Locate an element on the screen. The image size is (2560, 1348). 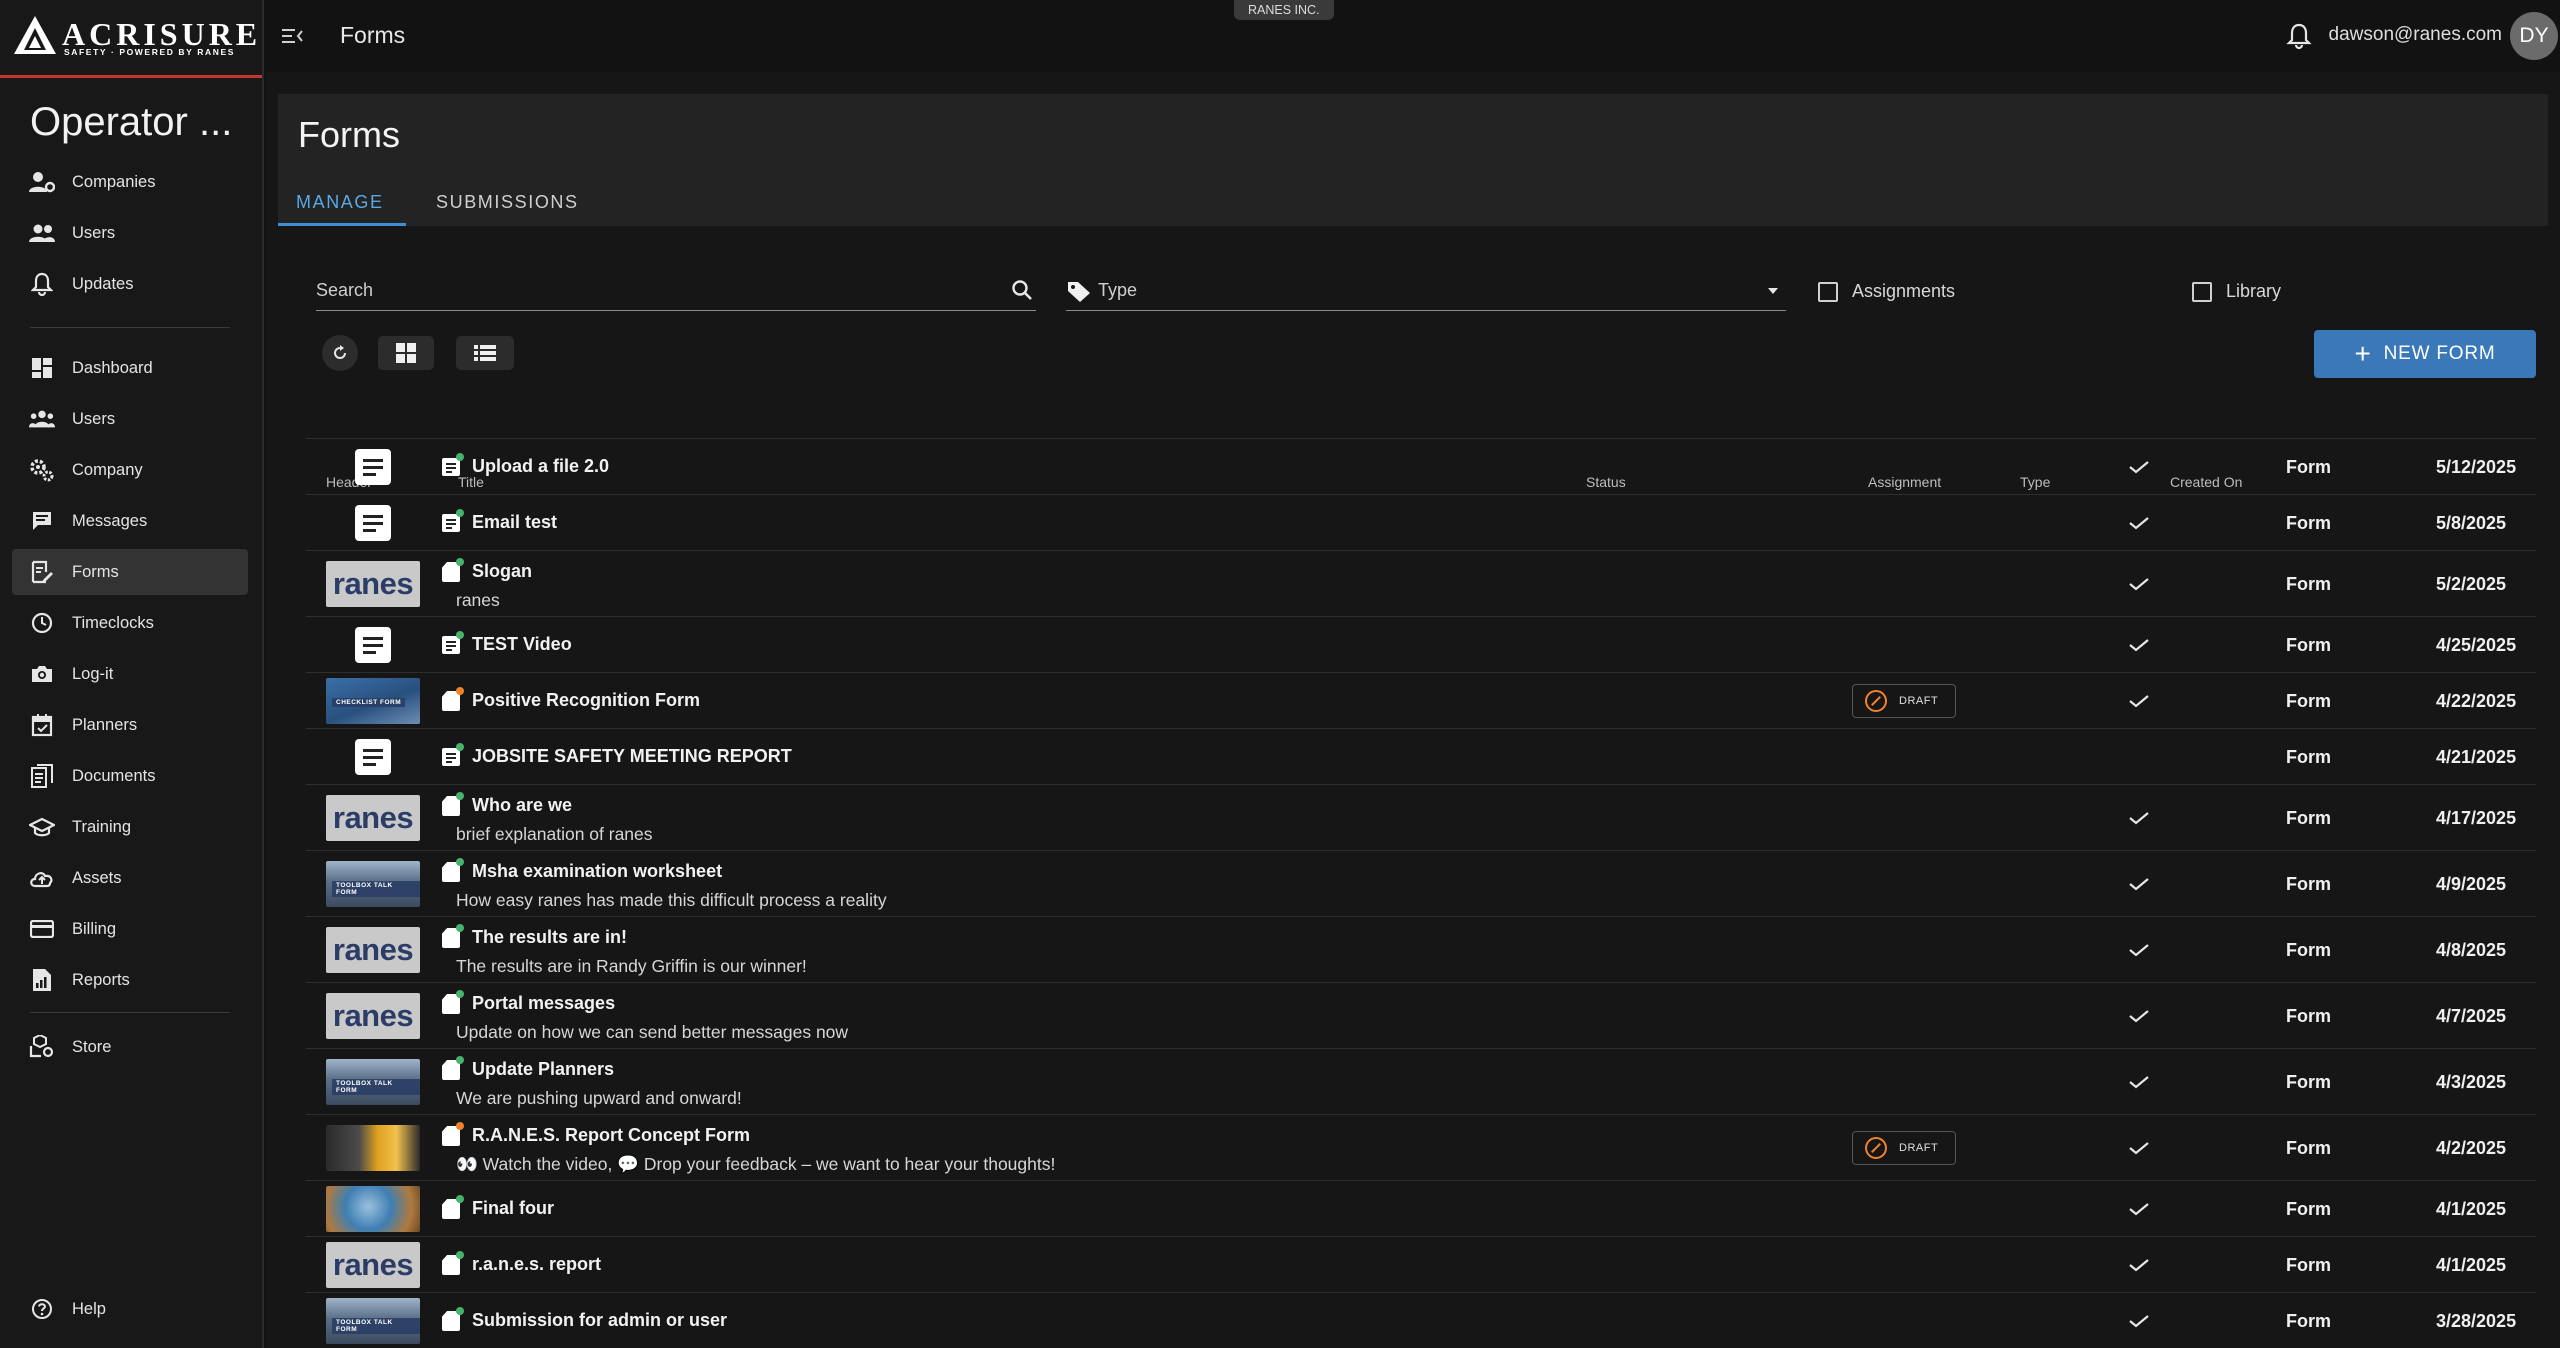
table-row: ranes r.a.n.e.s. report Form 4/1/2025 is located at coordinates (1421, 1264).